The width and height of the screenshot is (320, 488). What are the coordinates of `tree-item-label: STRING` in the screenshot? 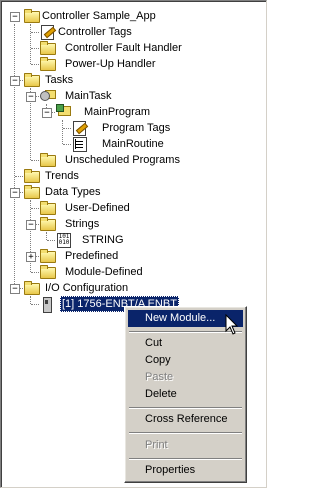 It's located at (103, 240).